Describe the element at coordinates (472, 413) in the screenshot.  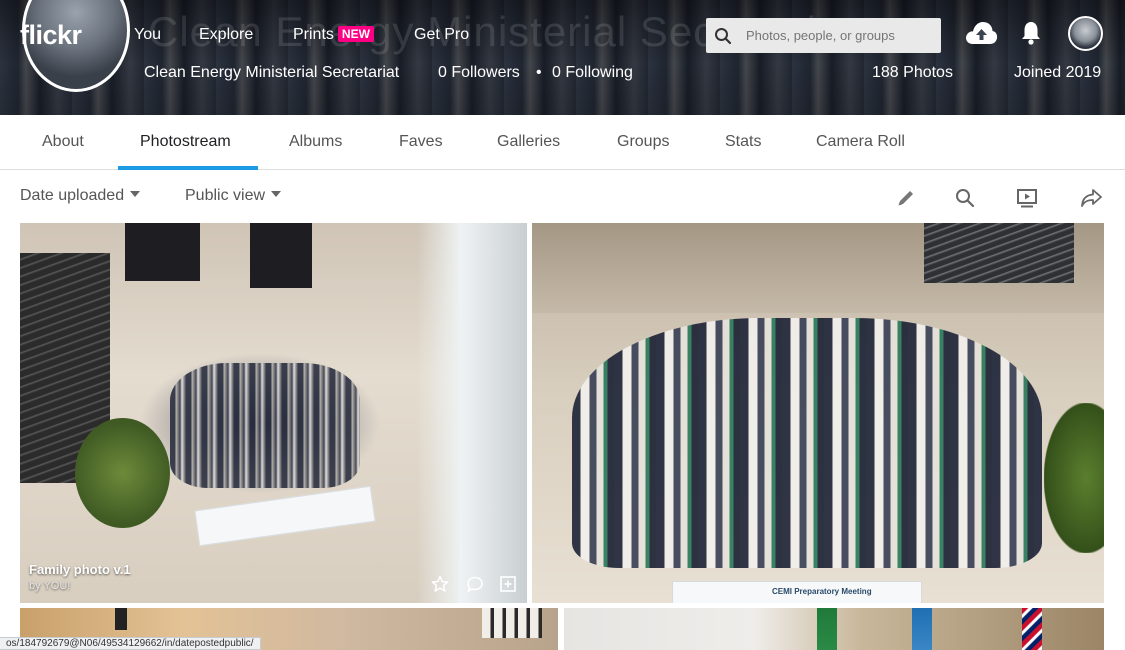
I see `photo-scene-glass-railing` at that location.